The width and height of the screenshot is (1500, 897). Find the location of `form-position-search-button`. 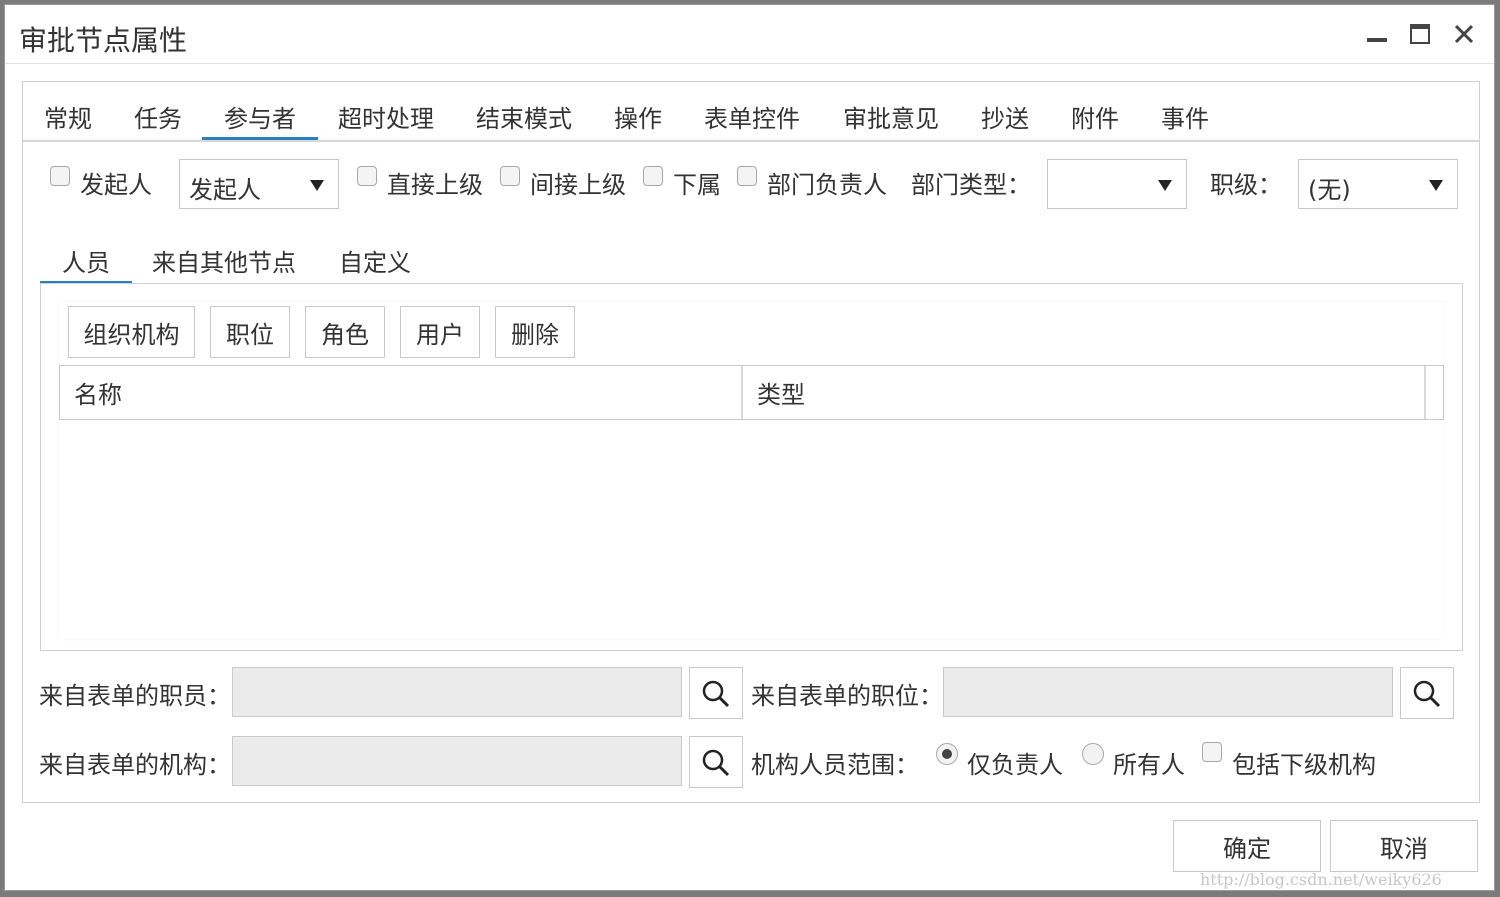

form-position-search-button is located at coordinates (1427, 693).